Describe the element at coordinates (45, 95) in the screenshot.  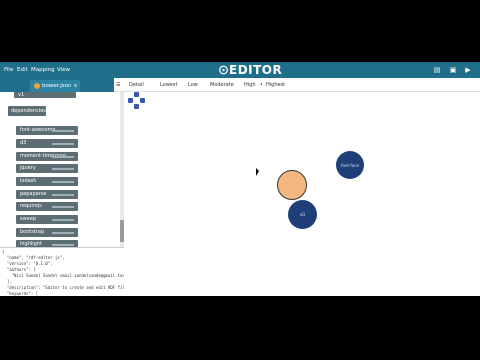
I see `tree-node-top: v1` at that location.